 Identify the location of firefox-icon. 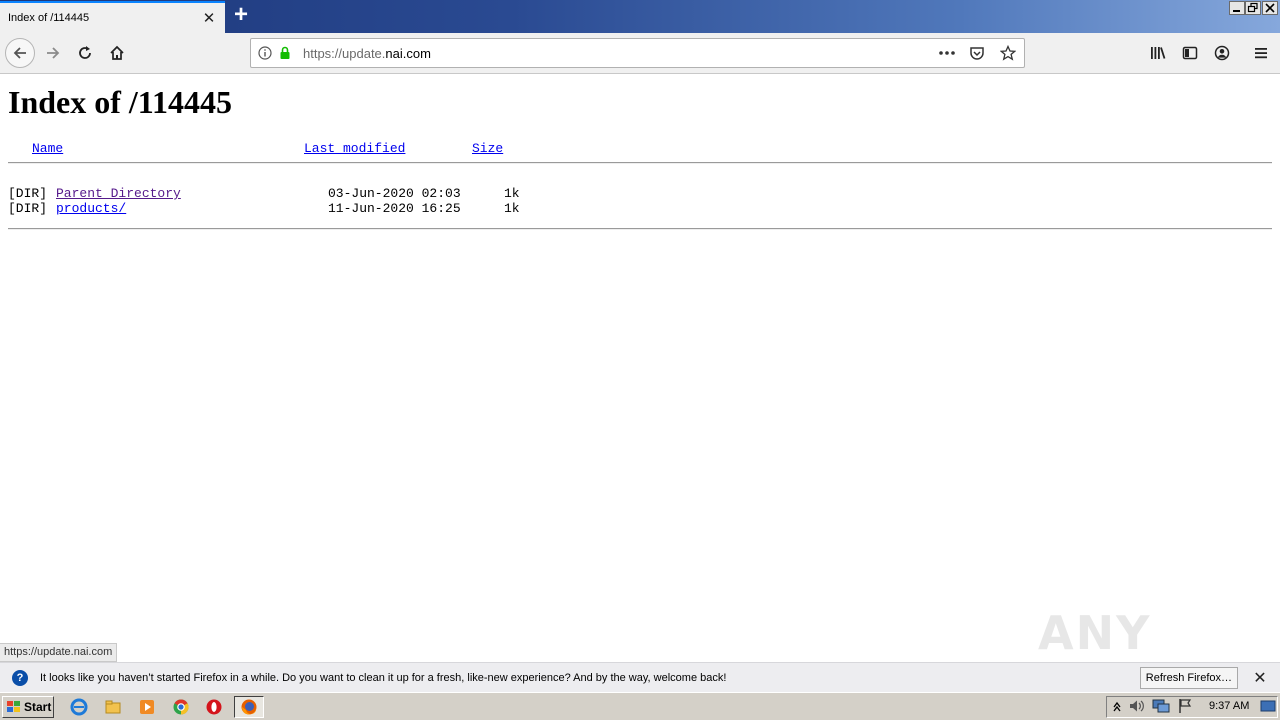
(249, 707).